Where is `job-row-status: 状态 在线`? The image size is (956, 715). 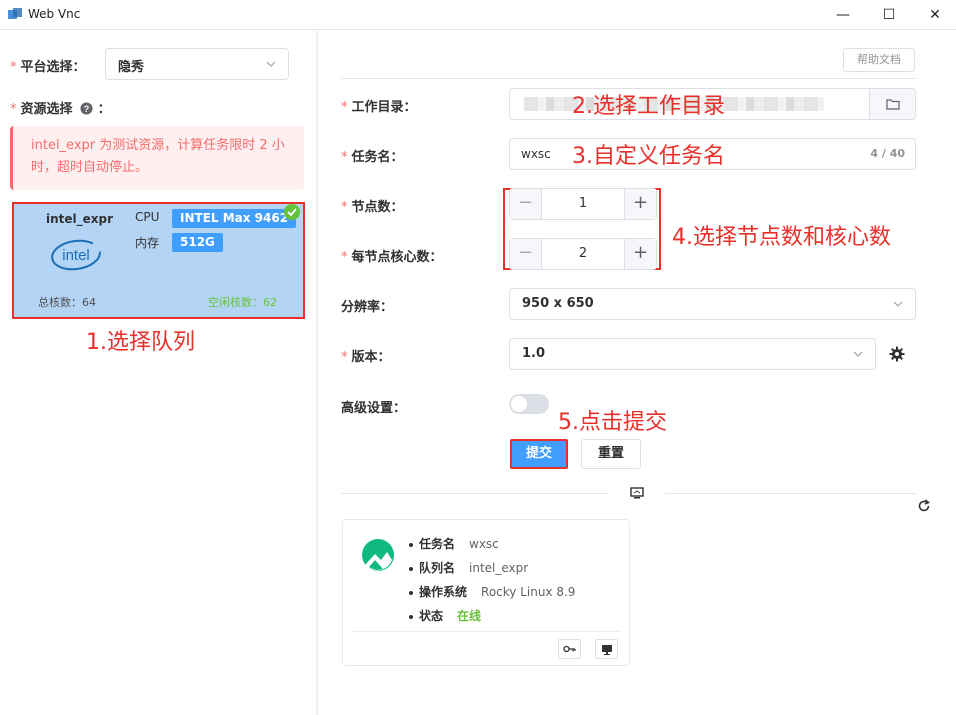
job-row-status: 状态 在线 is located at coordinates (445, 615).